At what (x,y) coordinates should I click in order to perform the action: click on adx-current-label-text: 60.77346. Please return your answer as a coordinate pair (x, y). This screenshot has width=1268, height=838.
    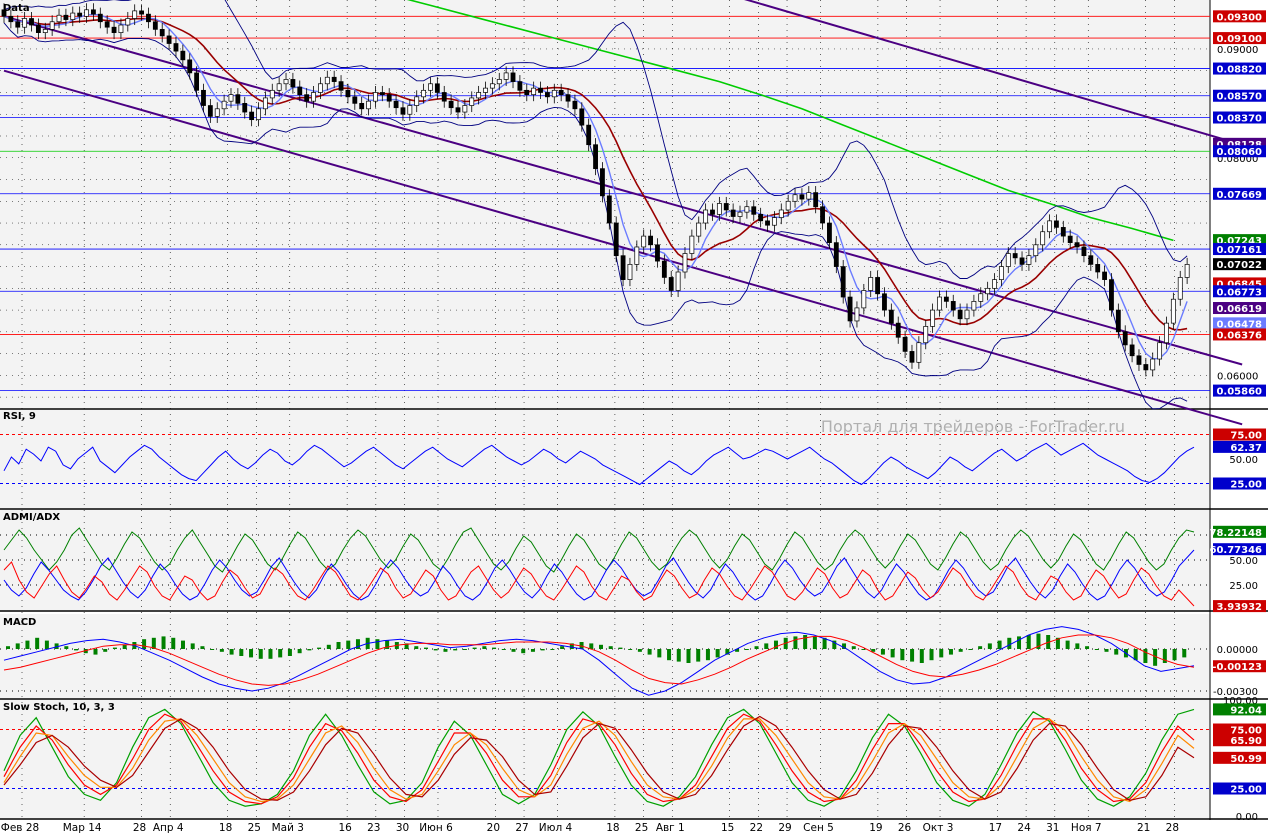
    Looking at the image, I should click on (1235, 550).